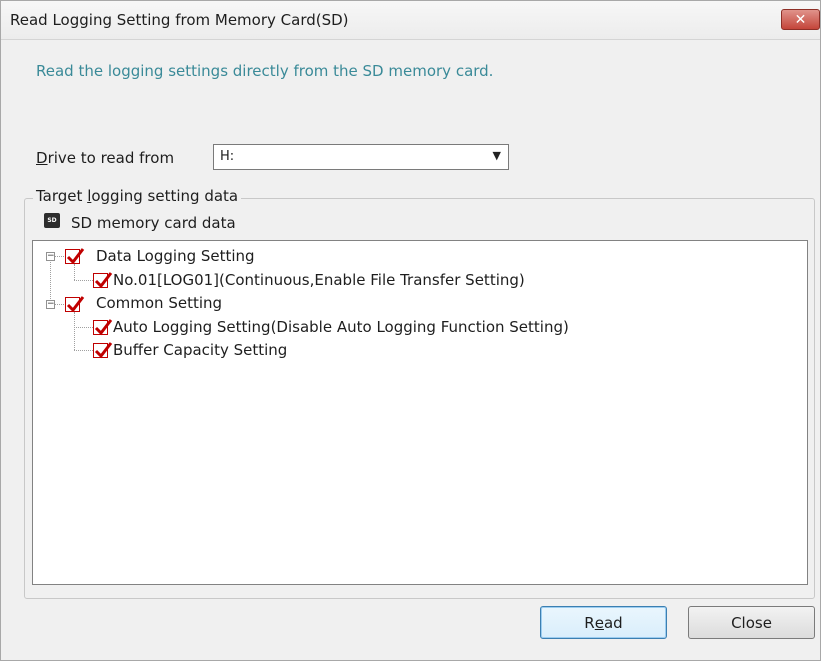 The image size is (821, 661). I want to click on tree-node-label: Buffer Capacity Setting, so click(200, 350).